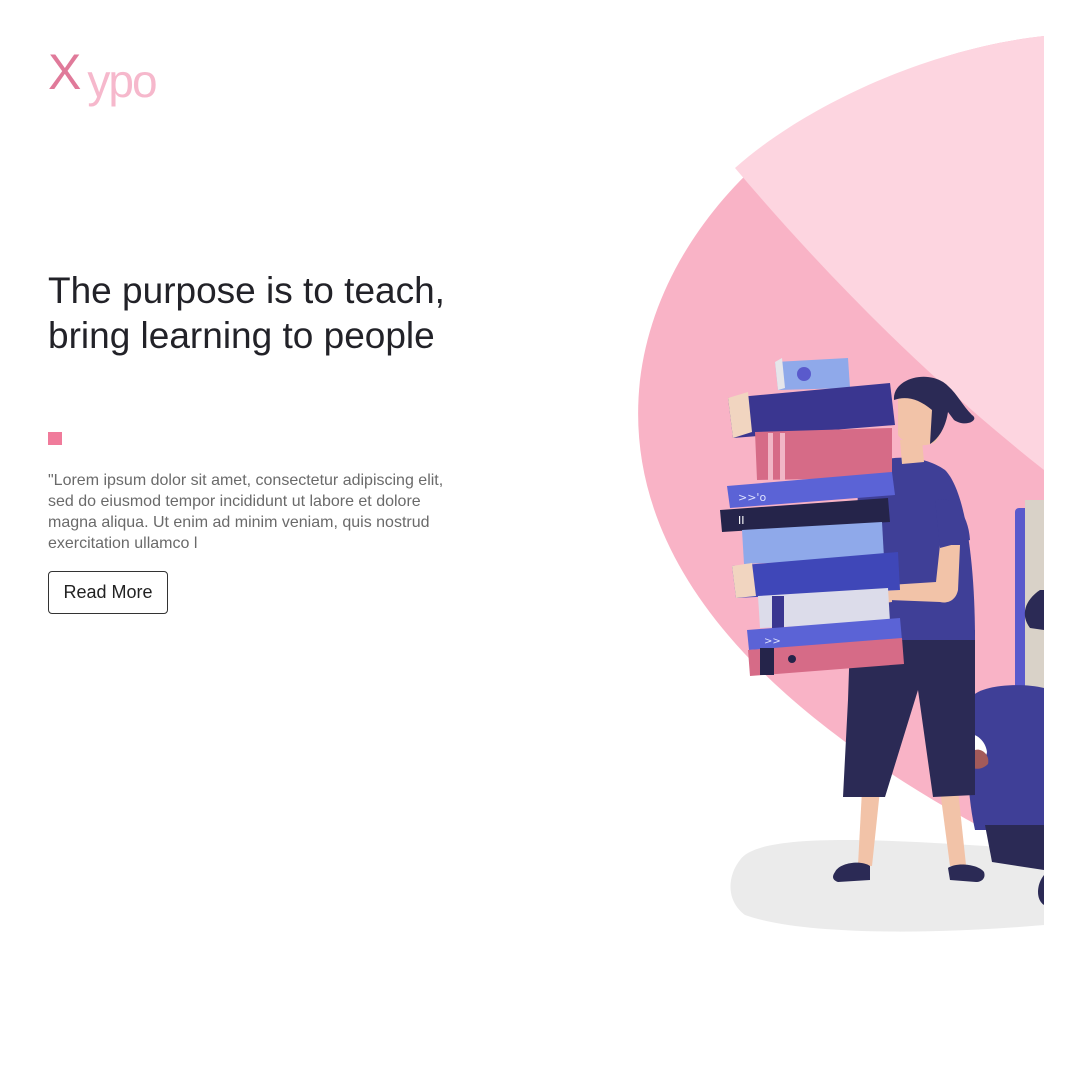 The image size is (1080, 1080). Describe the element at coordinates (122, 81) in the screenshot. I see `logo-wordmark: ypo` at that location.